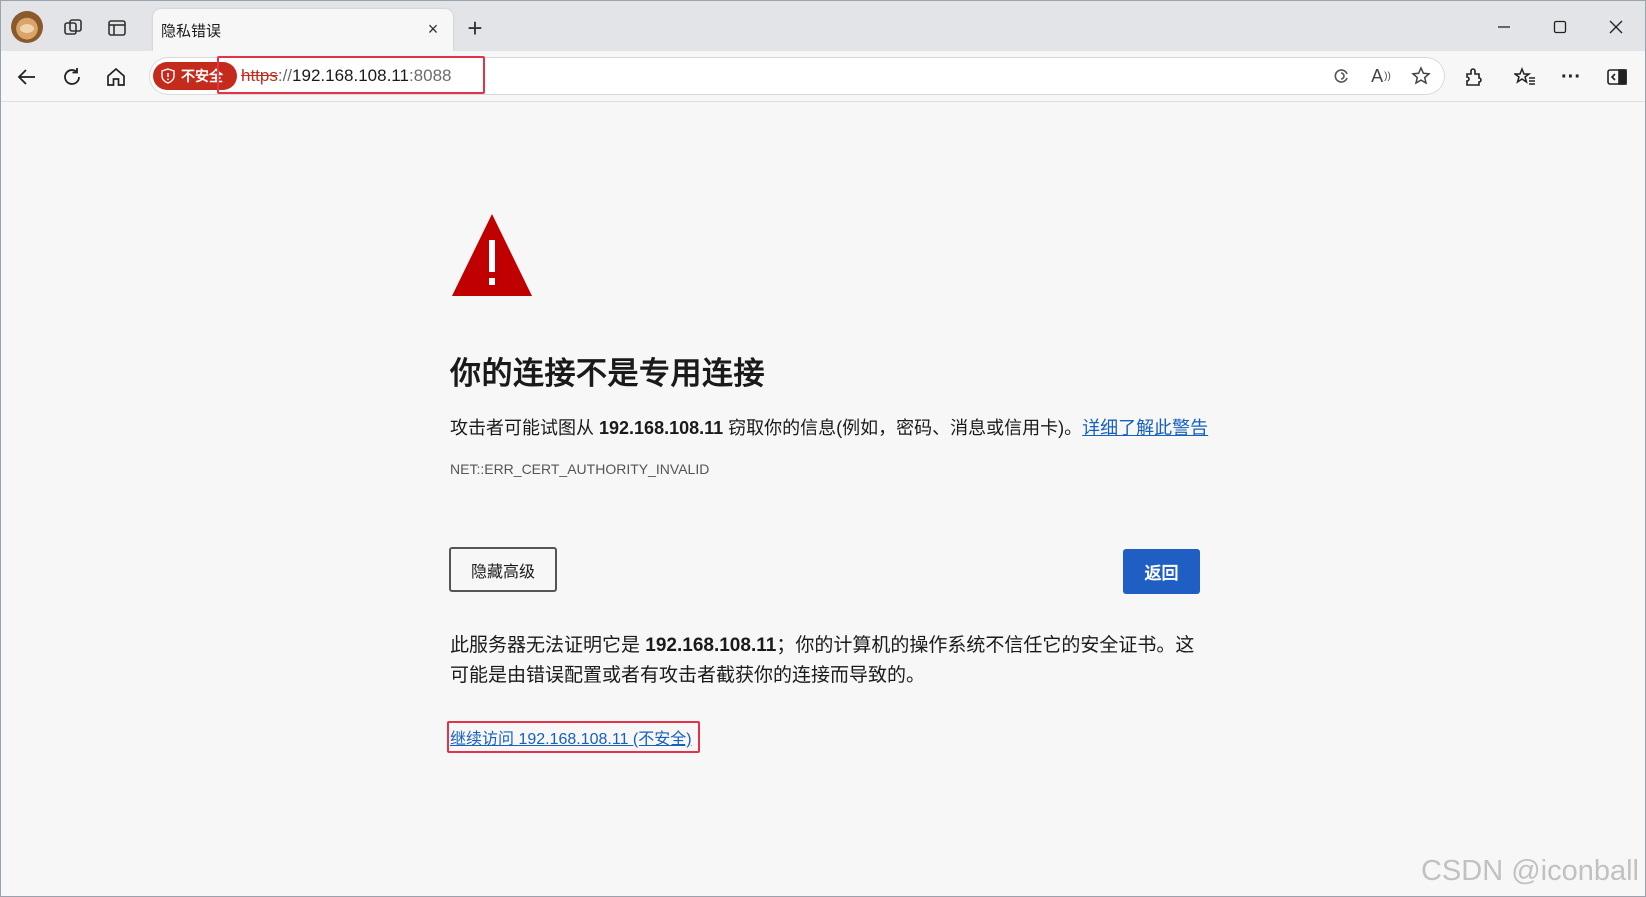 The width and height of the screenshot is (1646, 897). What do you see at coordinates (27, 77) in the screenshot?
I see `back-arrow-icon` at bounding box center [27, 77].